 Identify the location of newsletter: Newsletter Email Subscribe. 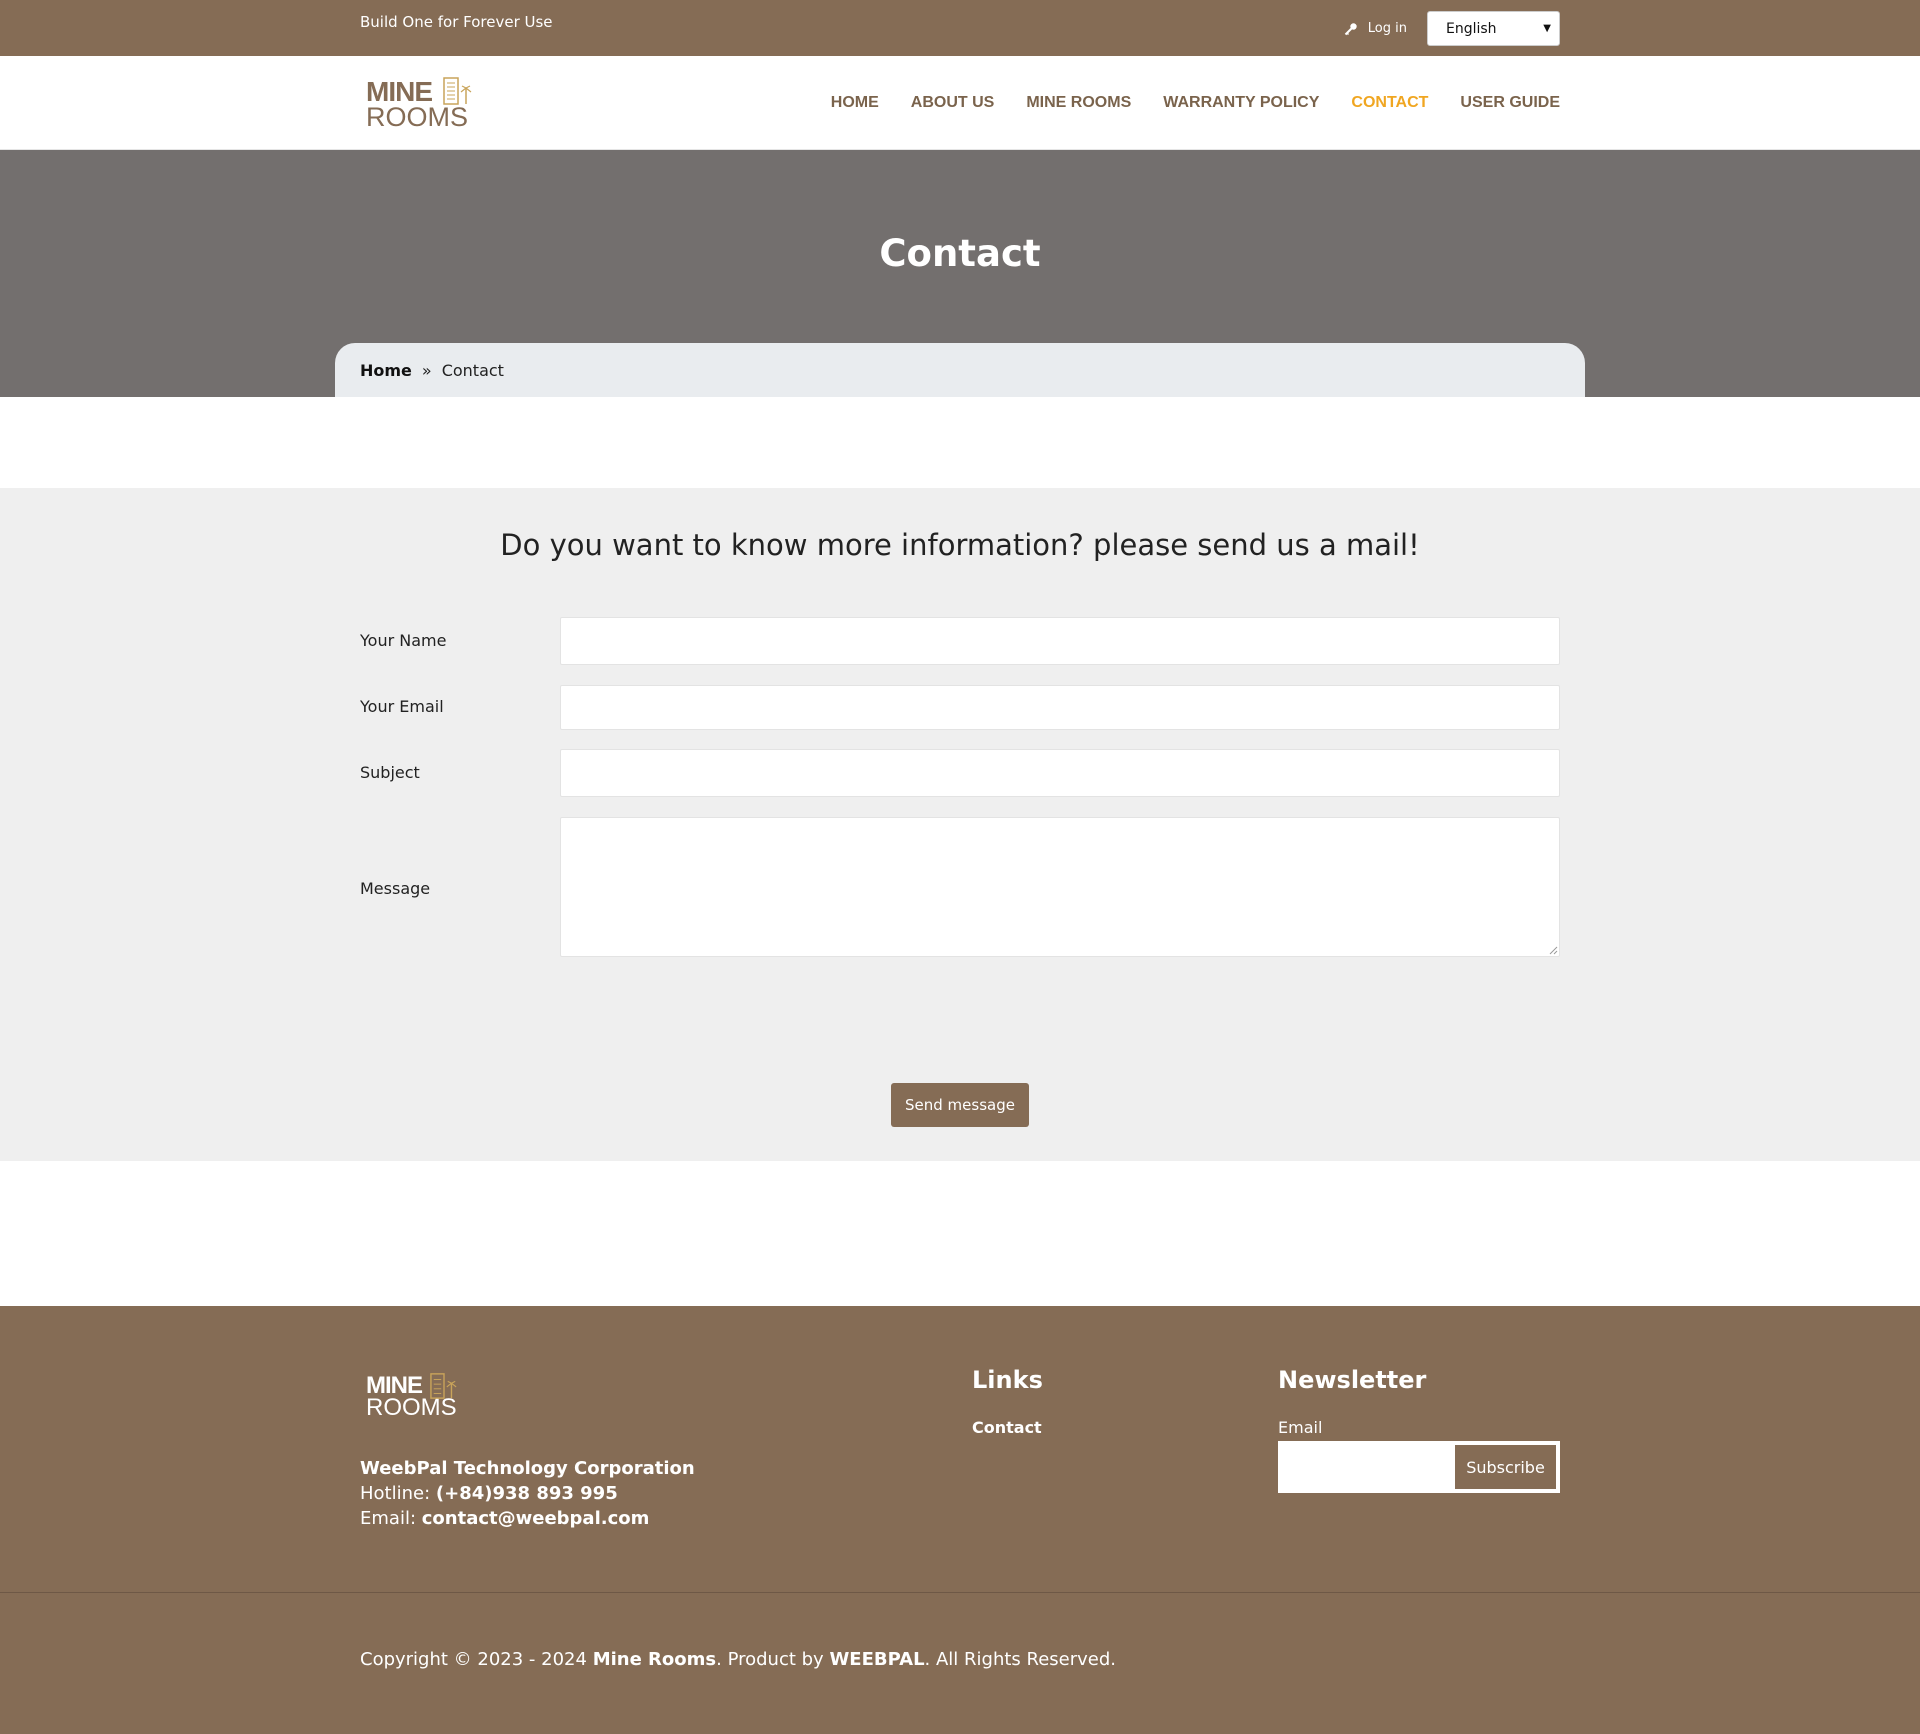
(1419, 1429).